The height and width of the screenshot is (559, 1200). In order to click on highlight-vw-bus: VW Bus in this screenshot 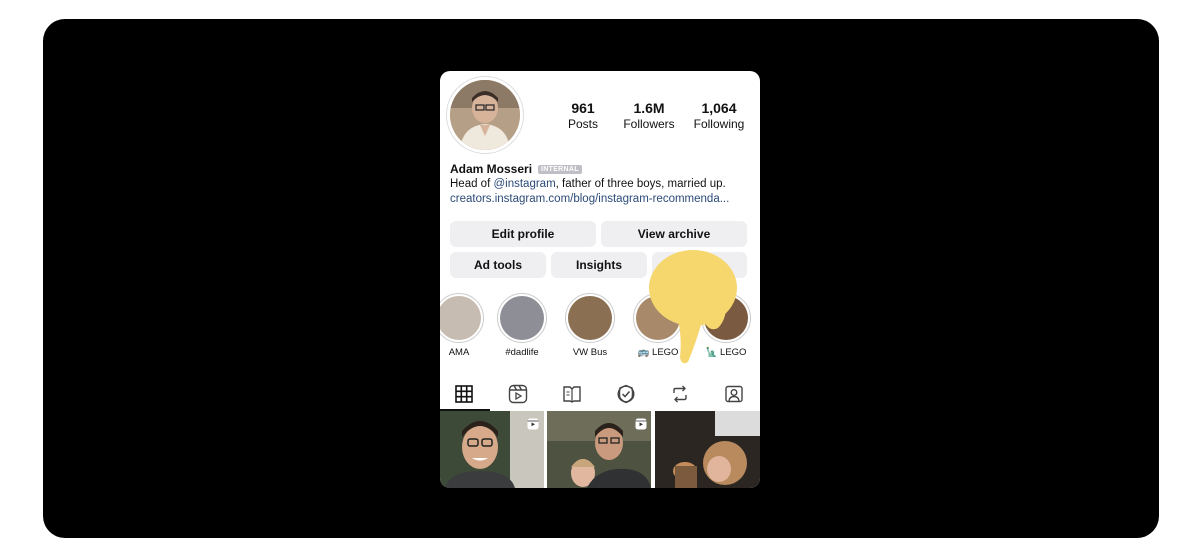, I will do `click(590, 325)`.